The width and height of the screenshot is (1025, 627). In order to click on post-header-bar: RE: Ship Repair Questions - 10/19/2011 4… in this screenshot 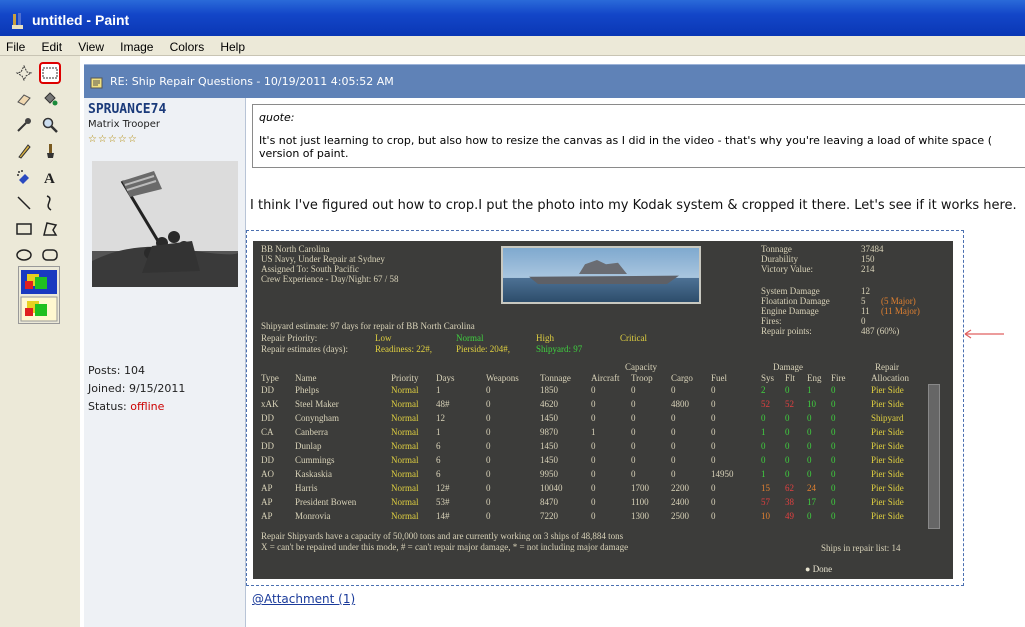, I will do `click(554, 81)`.